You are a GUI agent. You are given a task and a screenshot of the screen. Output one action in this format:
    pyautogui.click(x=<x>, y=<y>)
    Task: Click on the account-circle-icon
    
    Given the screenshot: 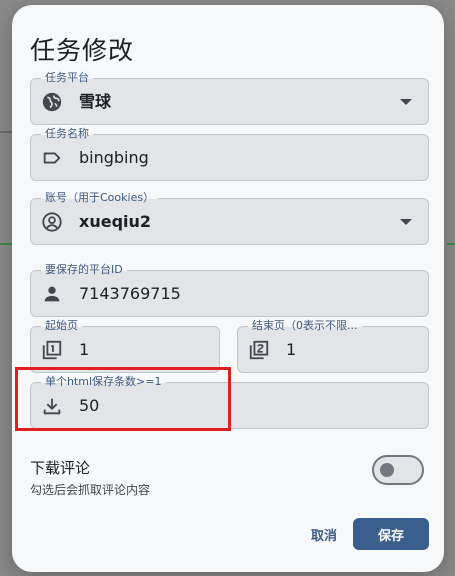 What is the action you would take?
    pyautogui.click(x=52, y=222)
    